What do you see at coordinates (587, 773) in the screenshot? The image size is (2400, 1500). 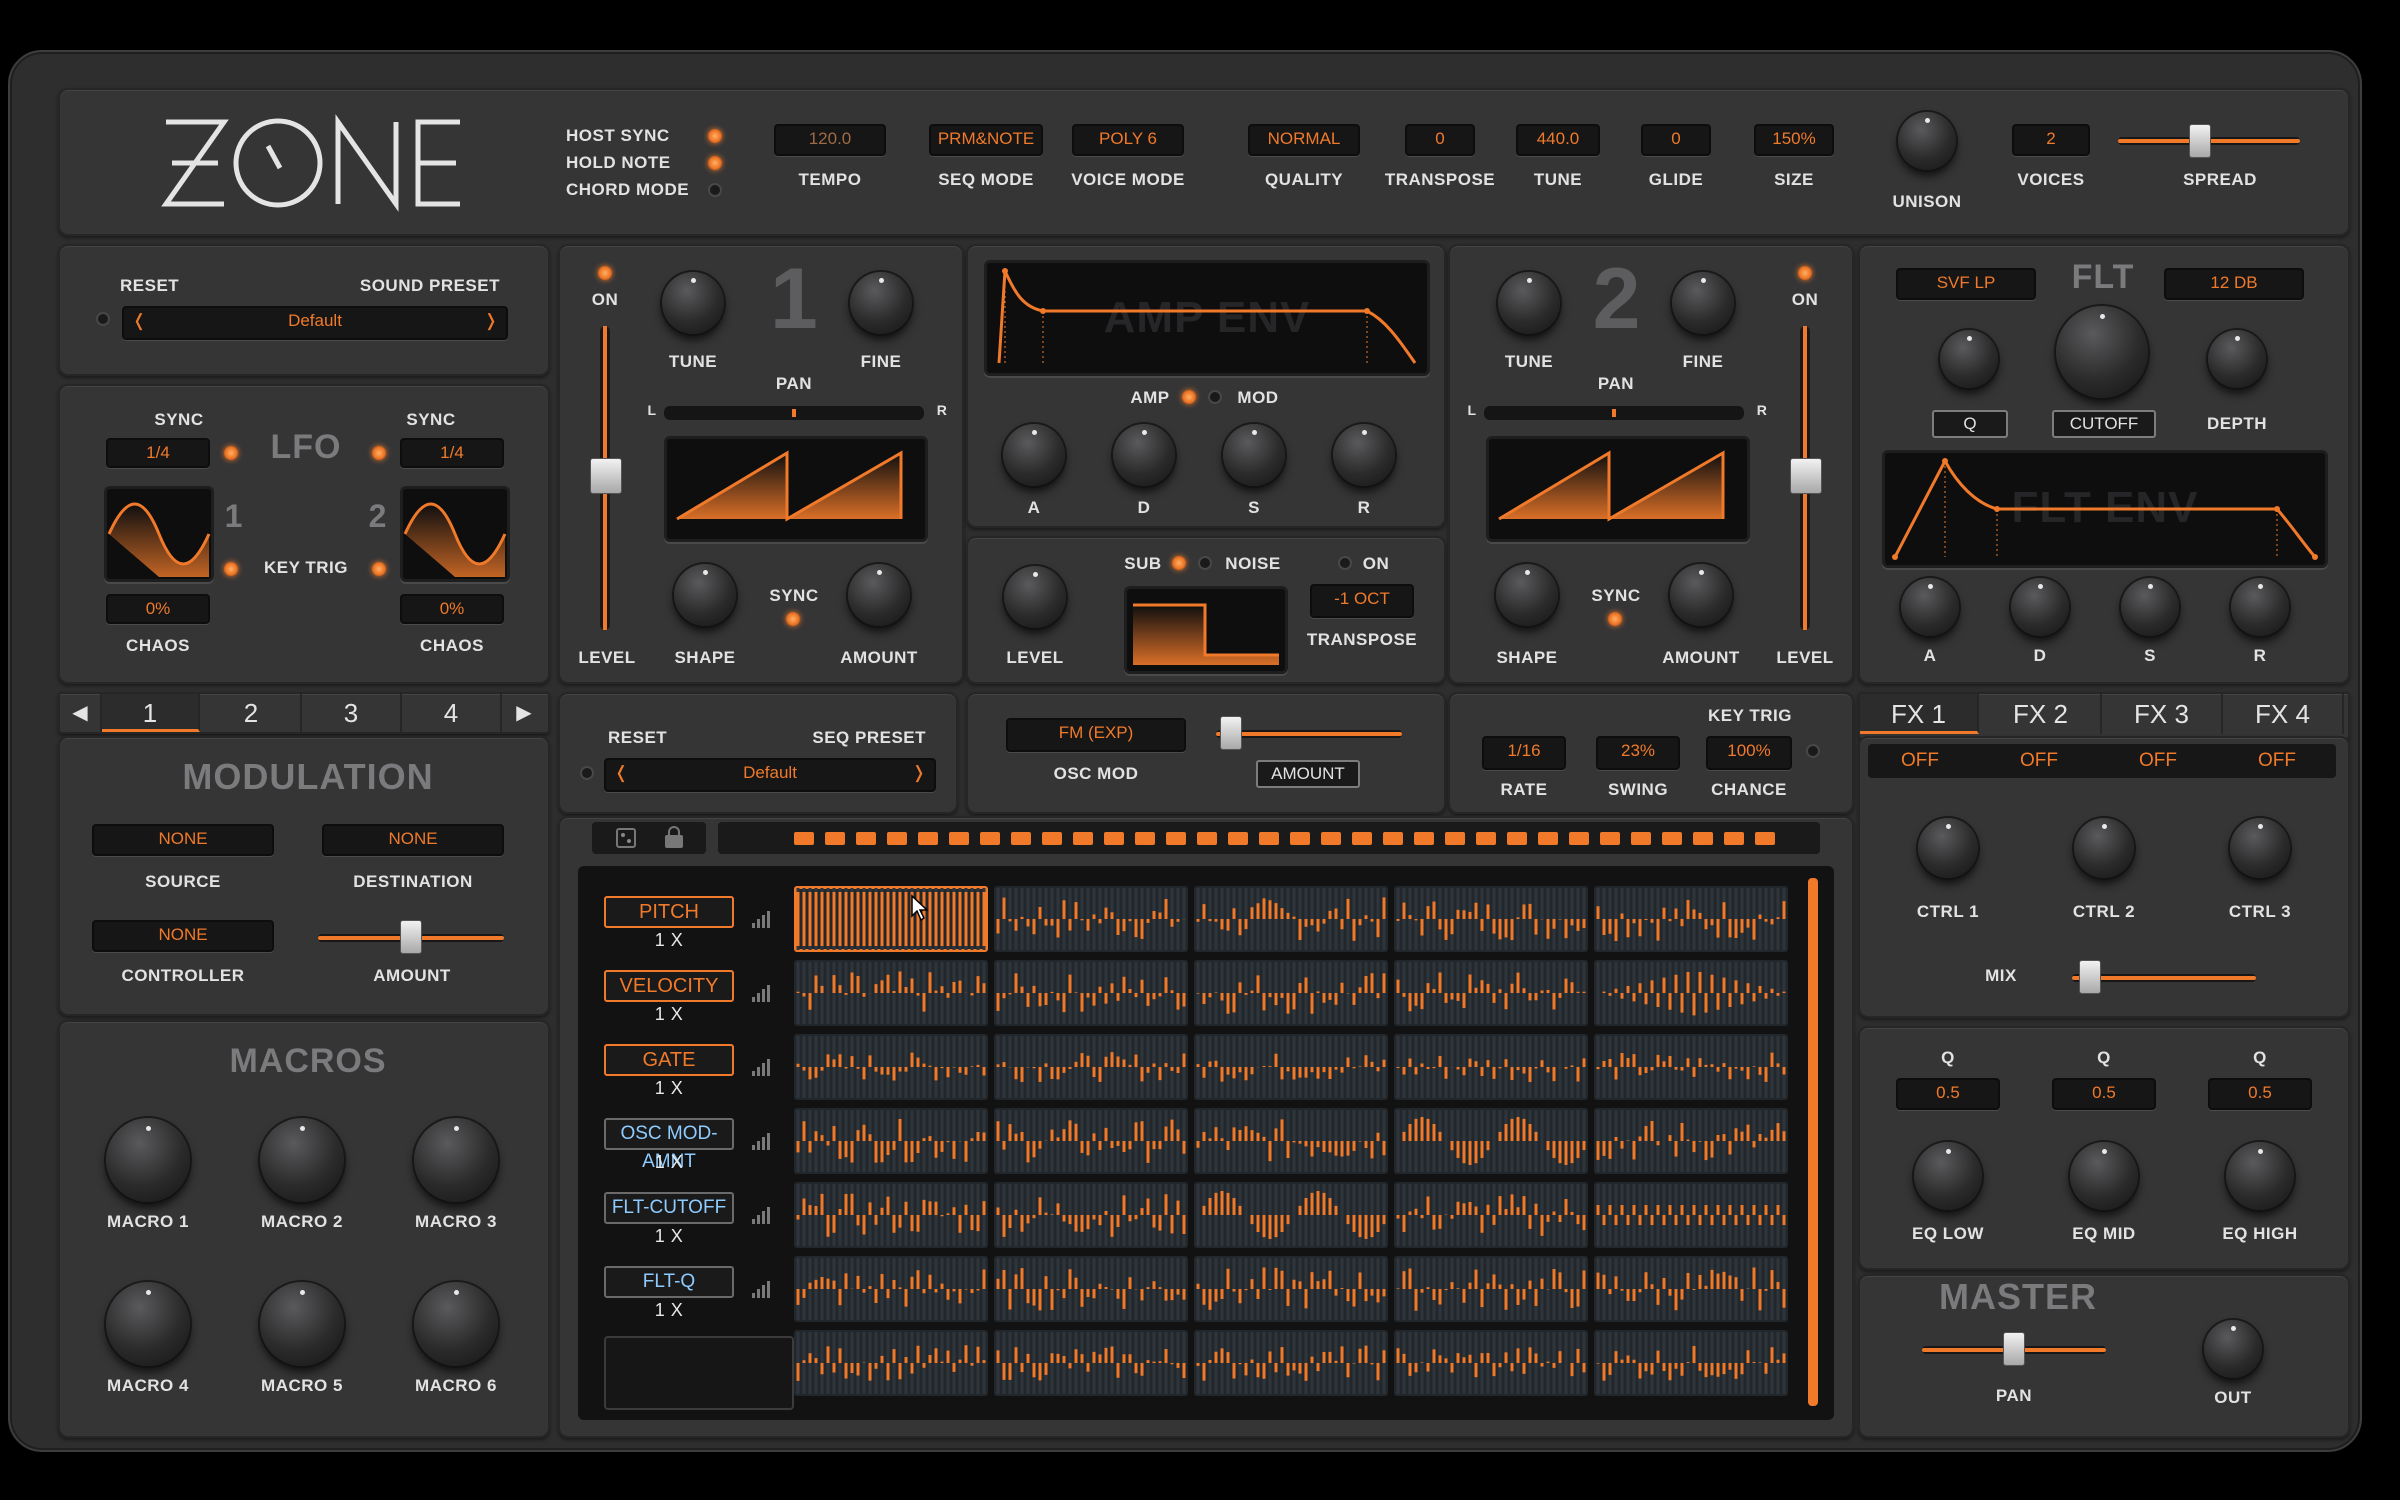 I see `seq-reset-led` at bounding box center [587, 773].